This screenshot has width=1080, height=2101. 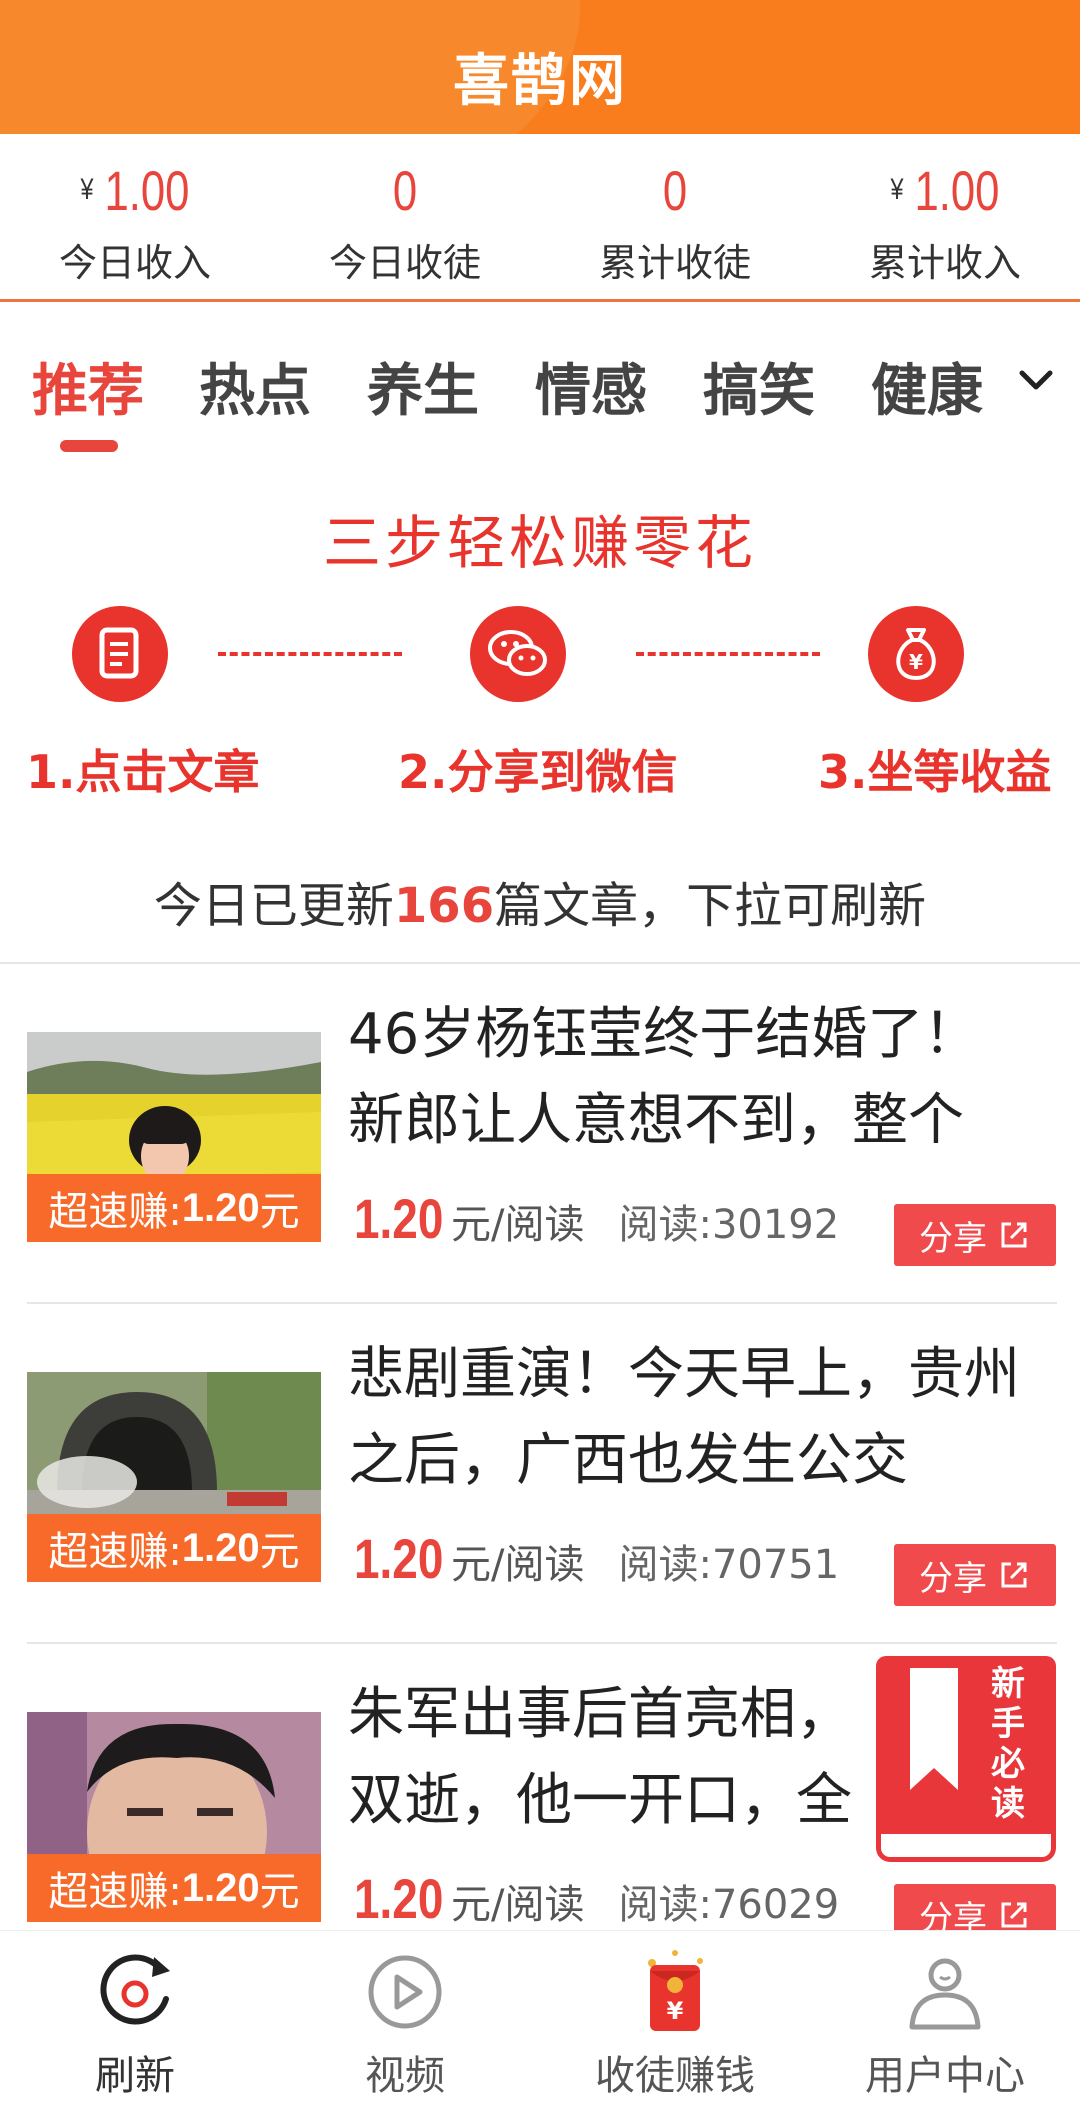 I want to click on tab-hot: 热点, so click(x=255, y=386).